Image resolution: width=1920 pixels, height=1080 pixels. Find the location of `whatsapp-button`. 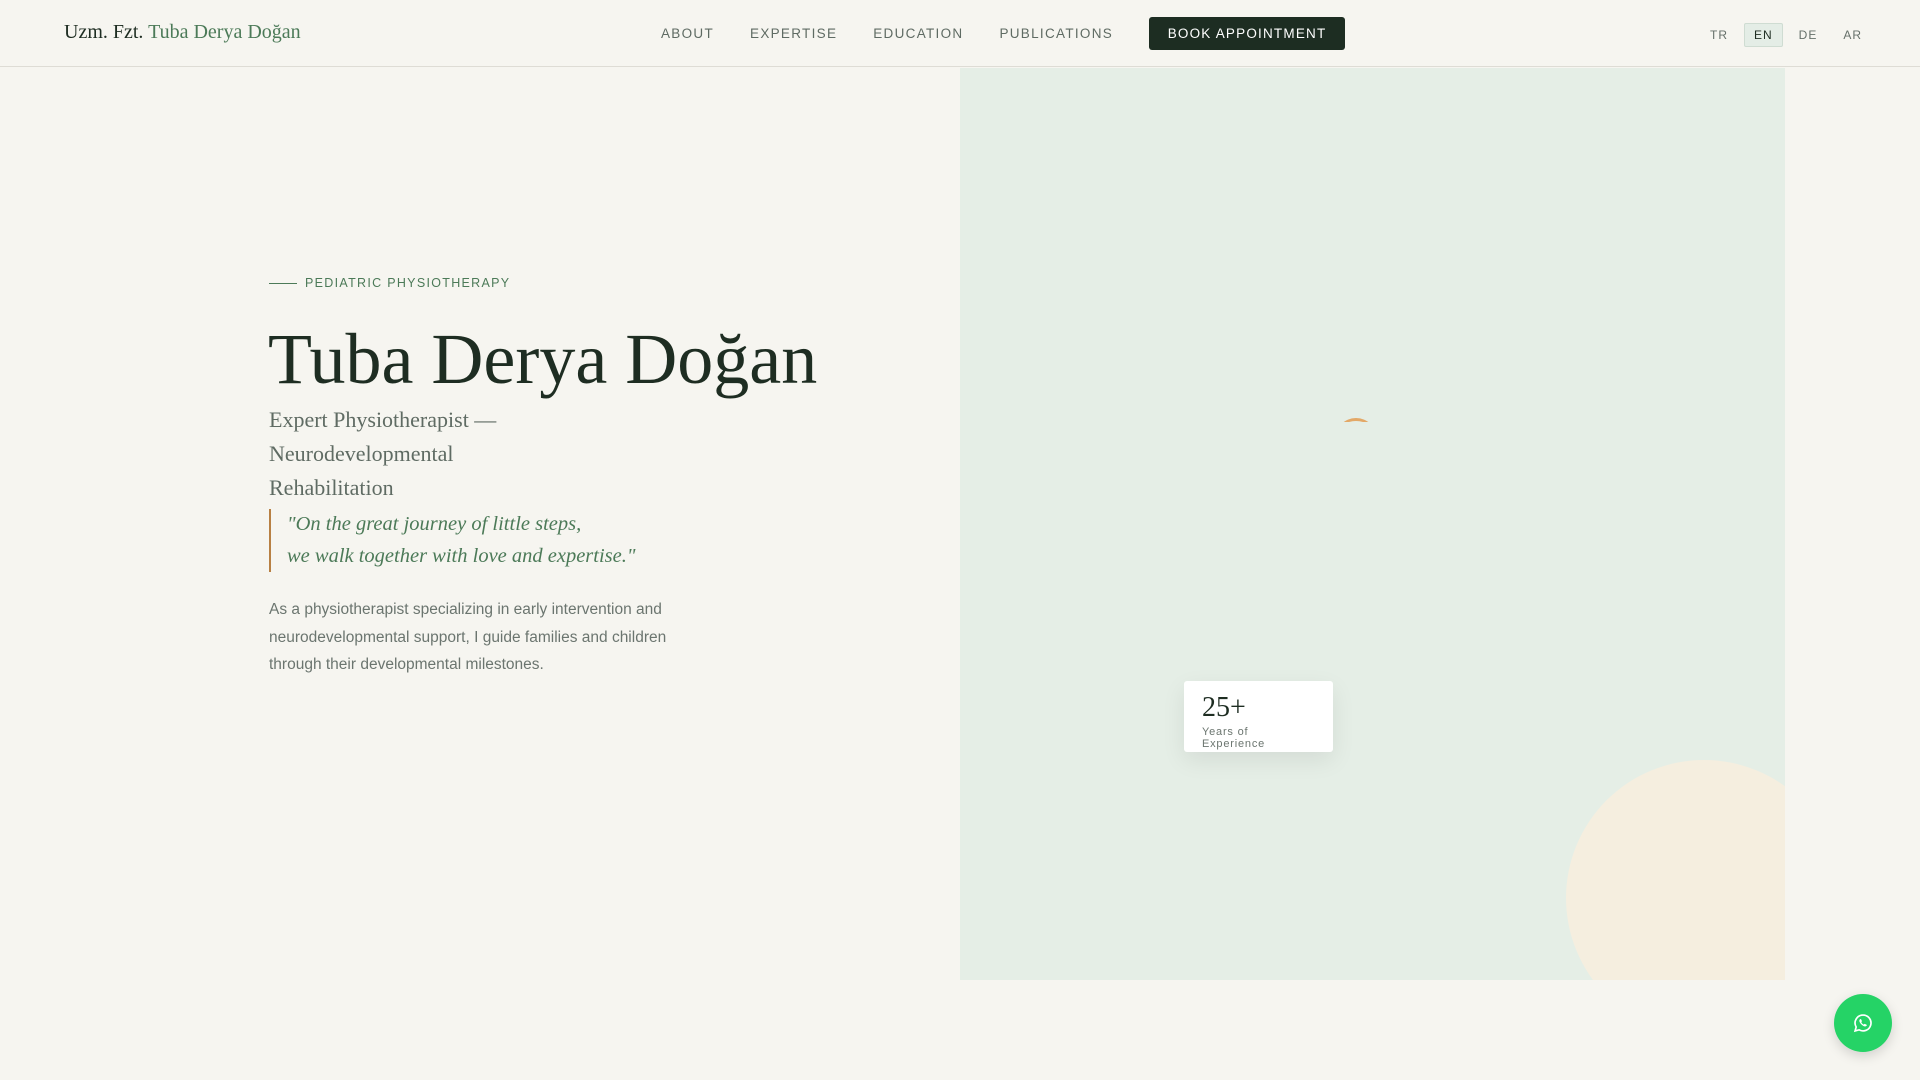

whatsapp-button is located at coordinates (1863, 1023).